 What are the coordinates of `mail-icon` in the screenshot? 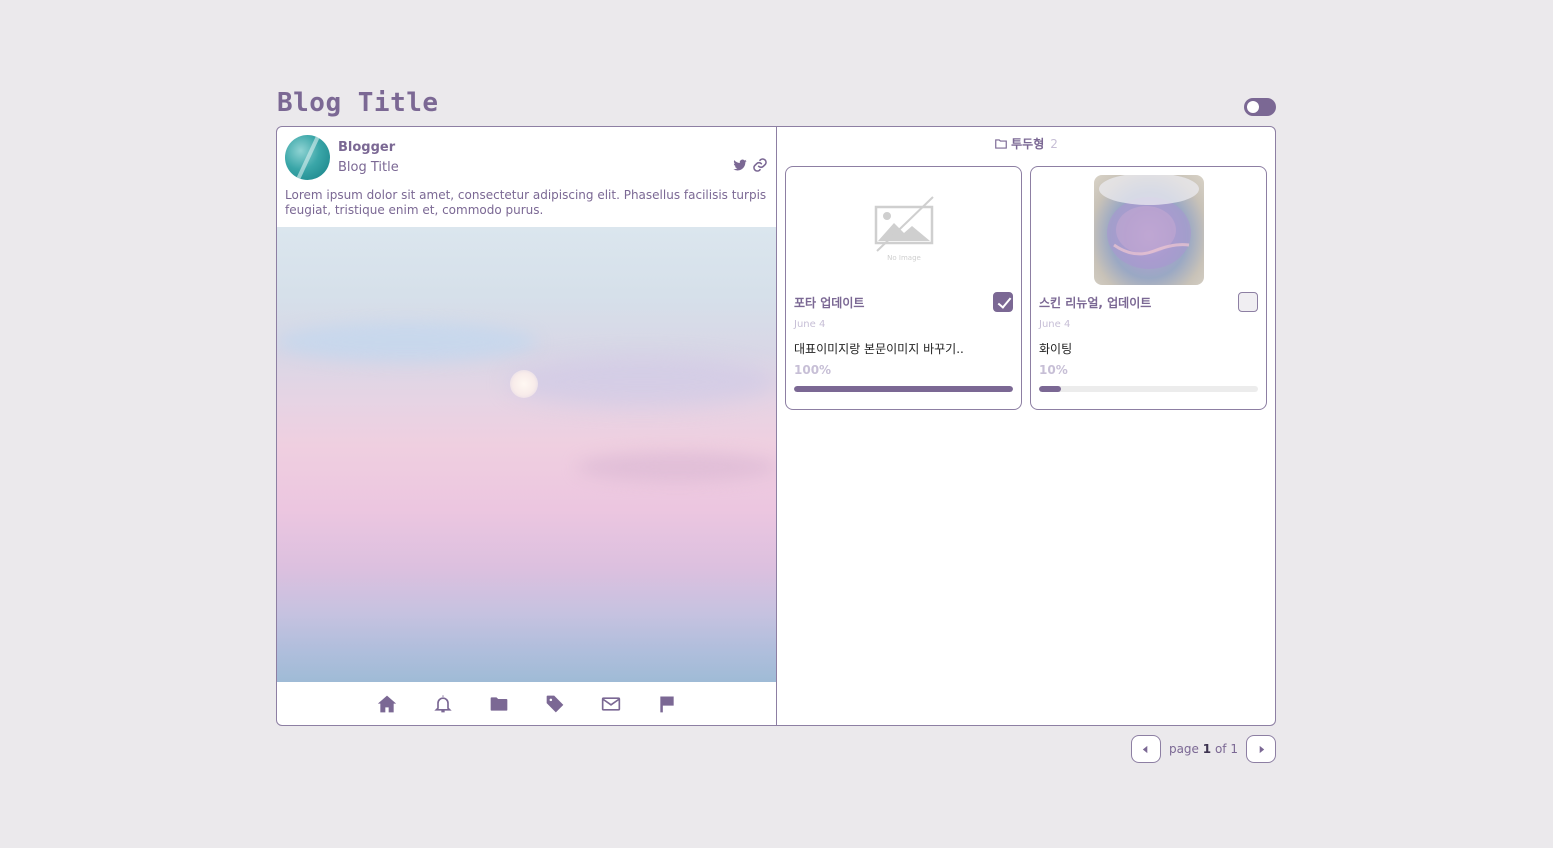 It's located at (611, 704).